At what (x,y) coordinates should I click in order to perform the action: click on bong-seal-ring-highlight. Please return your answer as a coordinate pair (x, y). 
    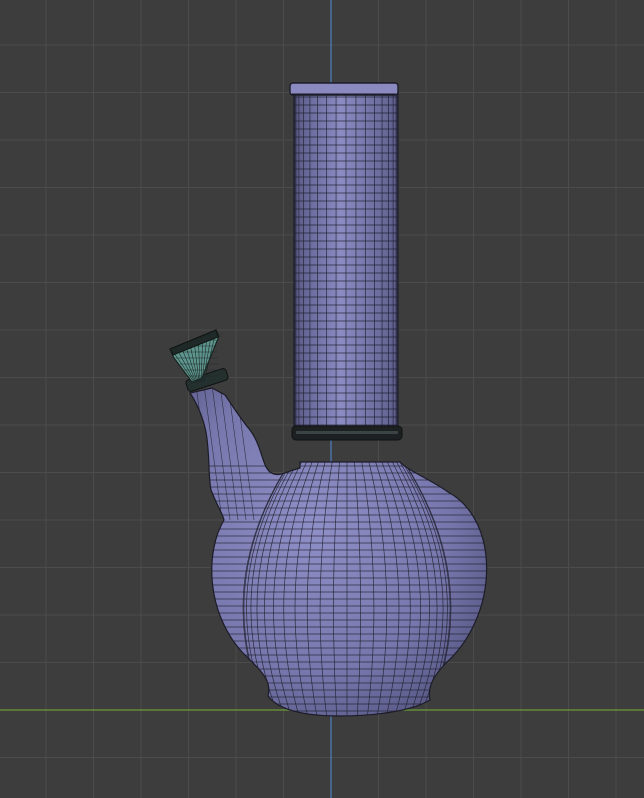
    Looking at the image, I should click on (347, 432).